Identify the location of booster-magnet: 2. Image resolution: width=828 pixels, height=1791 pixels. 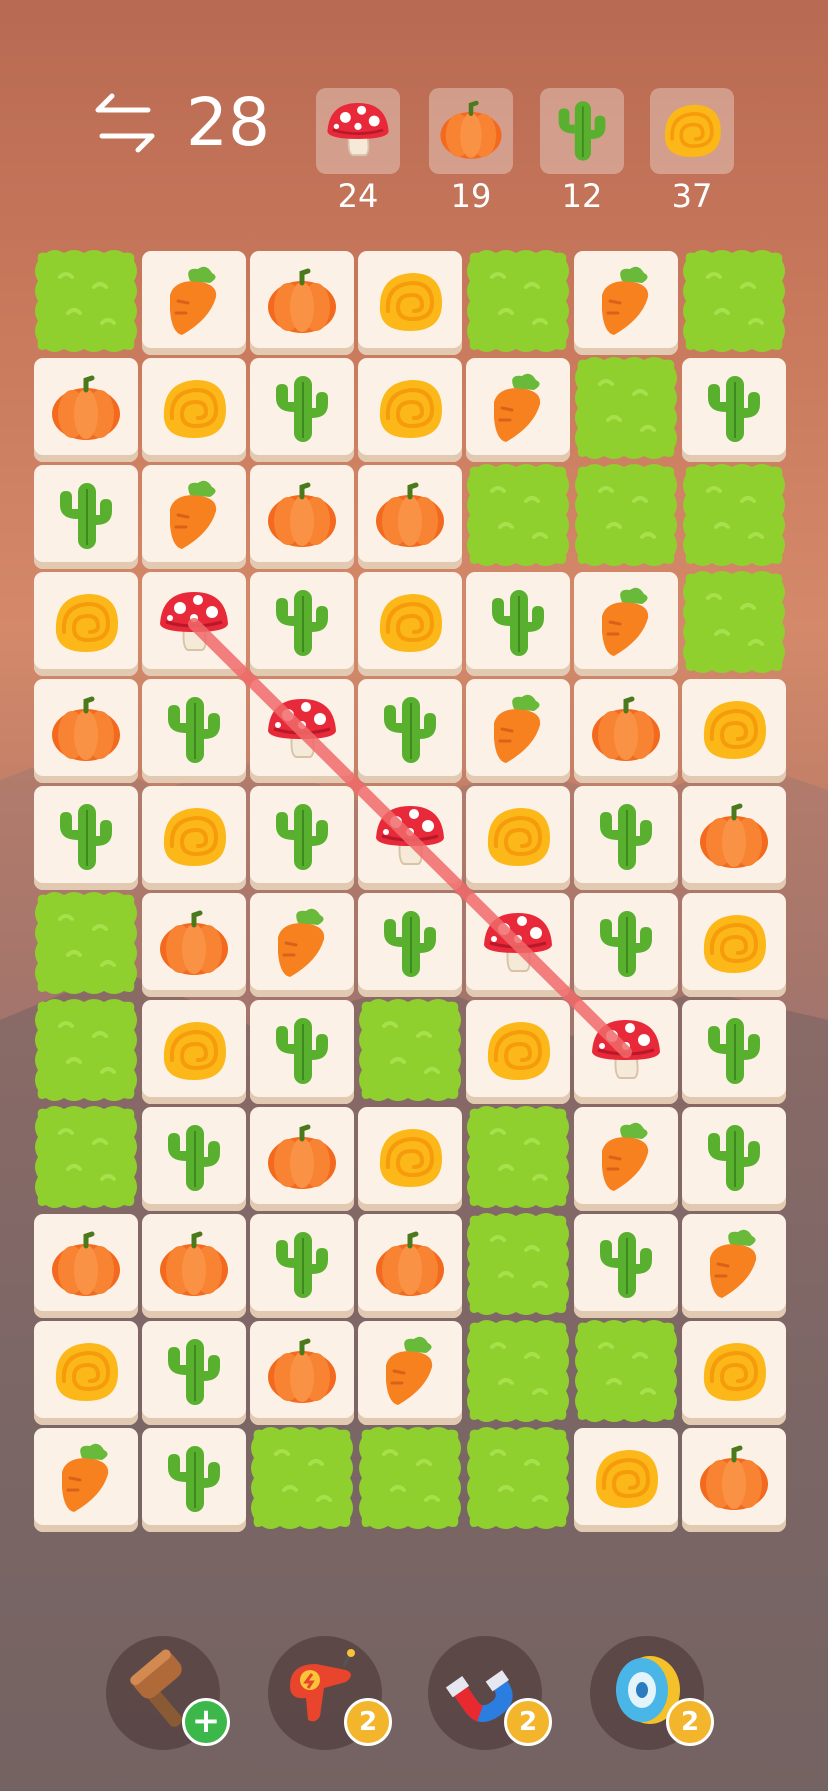
(490, 1693).